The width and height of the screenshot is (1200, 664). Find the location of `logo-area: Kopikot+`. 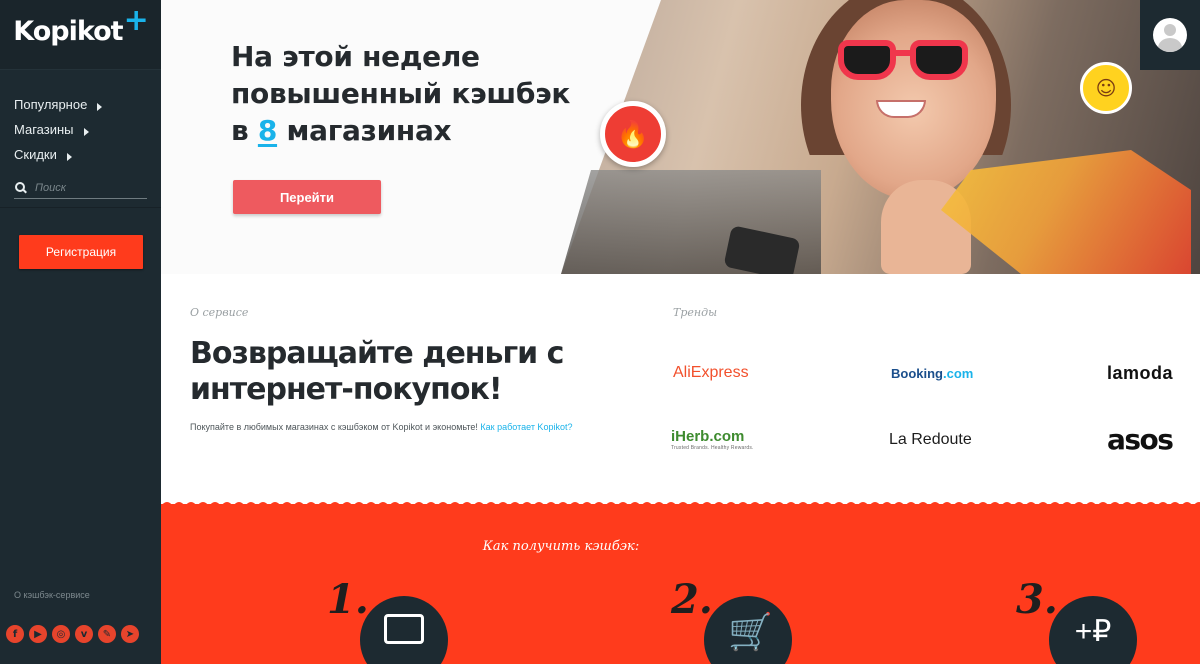

logo-area: Kopikot+ is located at coordinates (80, 35).